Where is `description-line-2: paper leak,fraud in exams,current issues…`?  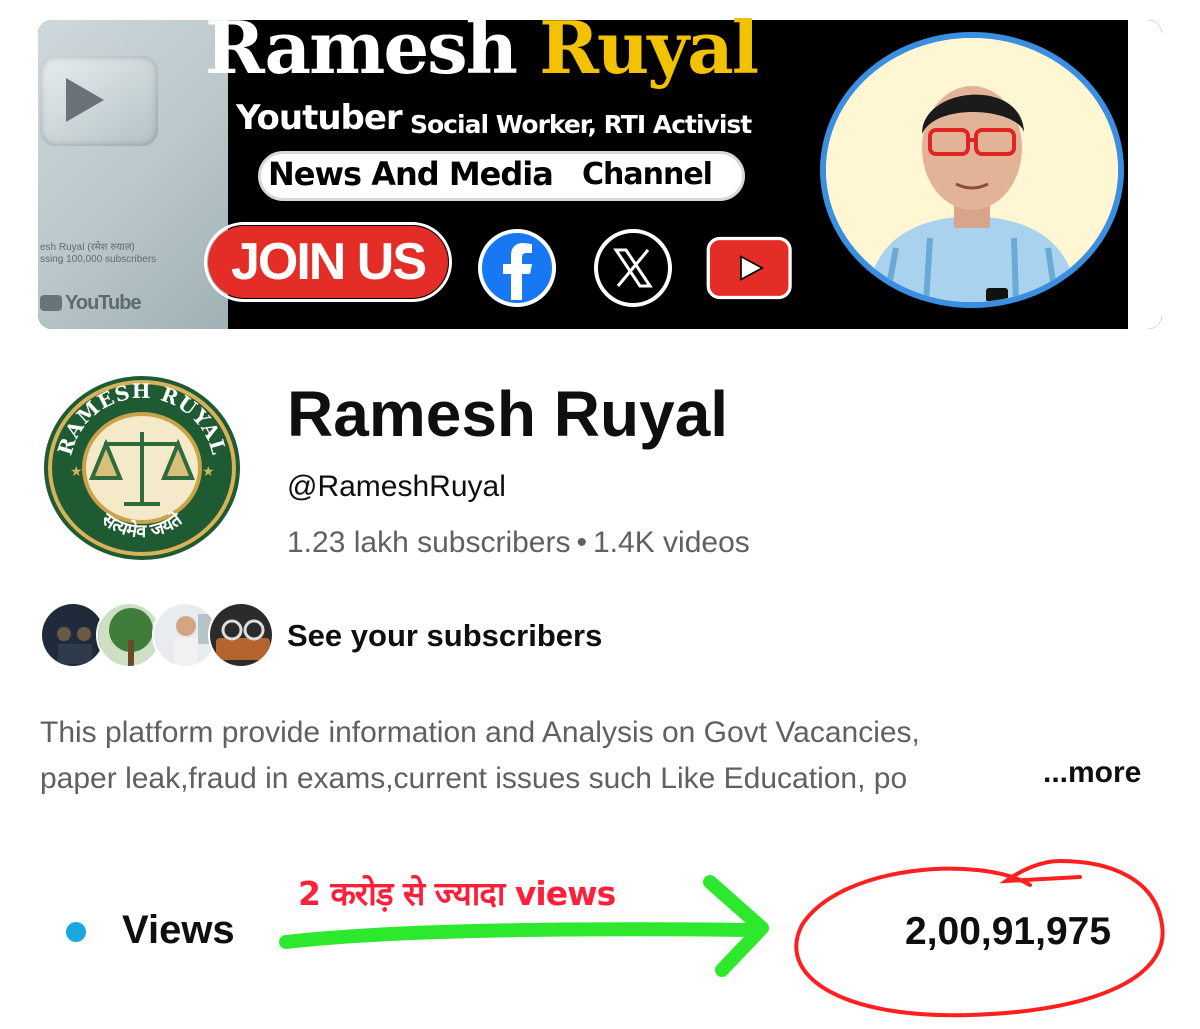 description-line-2: paper leak,fraud in exams,current issues… is located at coordinates (474, 778).